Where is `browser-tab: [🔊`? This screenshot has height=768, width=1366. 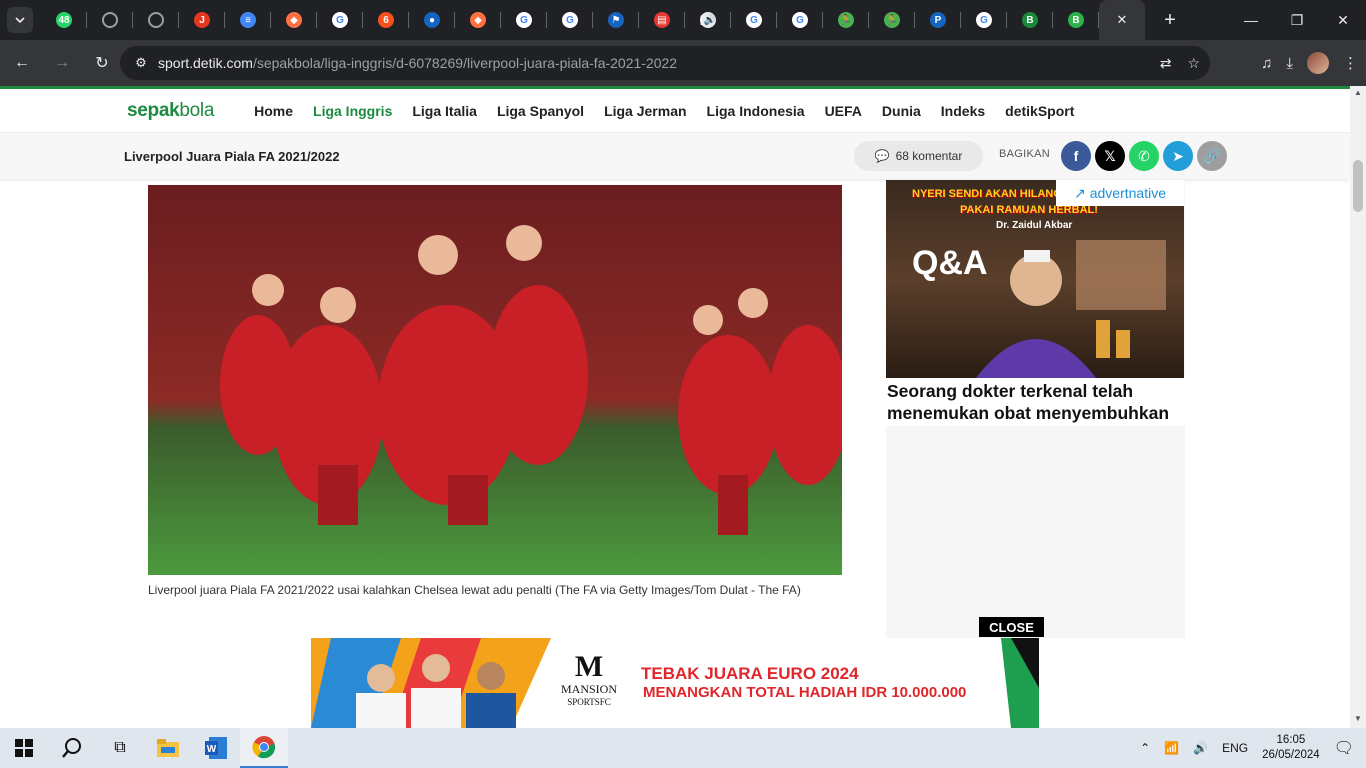 browser-tab: [🔊 is located at coordinates (708, 20).